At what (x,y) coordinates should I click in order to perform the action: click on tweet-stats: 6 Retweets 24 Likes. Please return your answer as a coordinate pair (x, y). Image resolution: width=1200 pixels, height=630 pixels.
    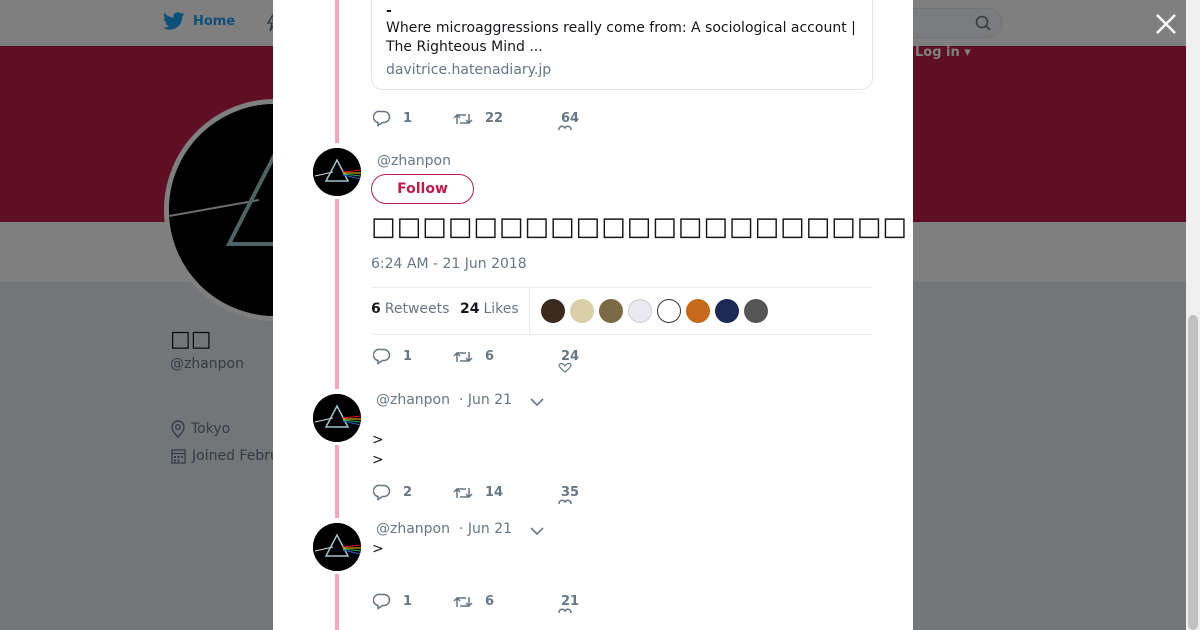
    Looking at the image, I should click on (622, 311).